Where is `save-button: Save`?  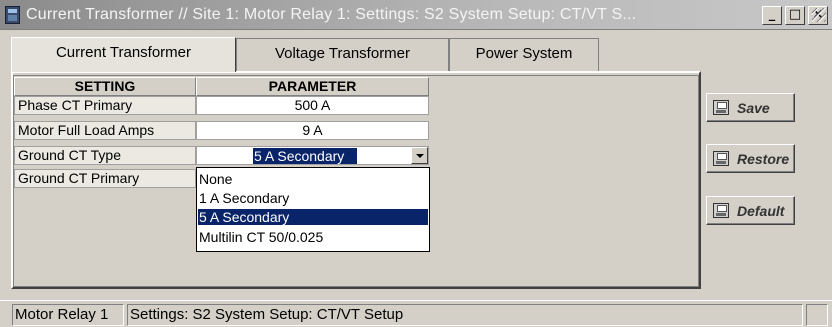 save-button: Save is located at coordinates (750, 107).